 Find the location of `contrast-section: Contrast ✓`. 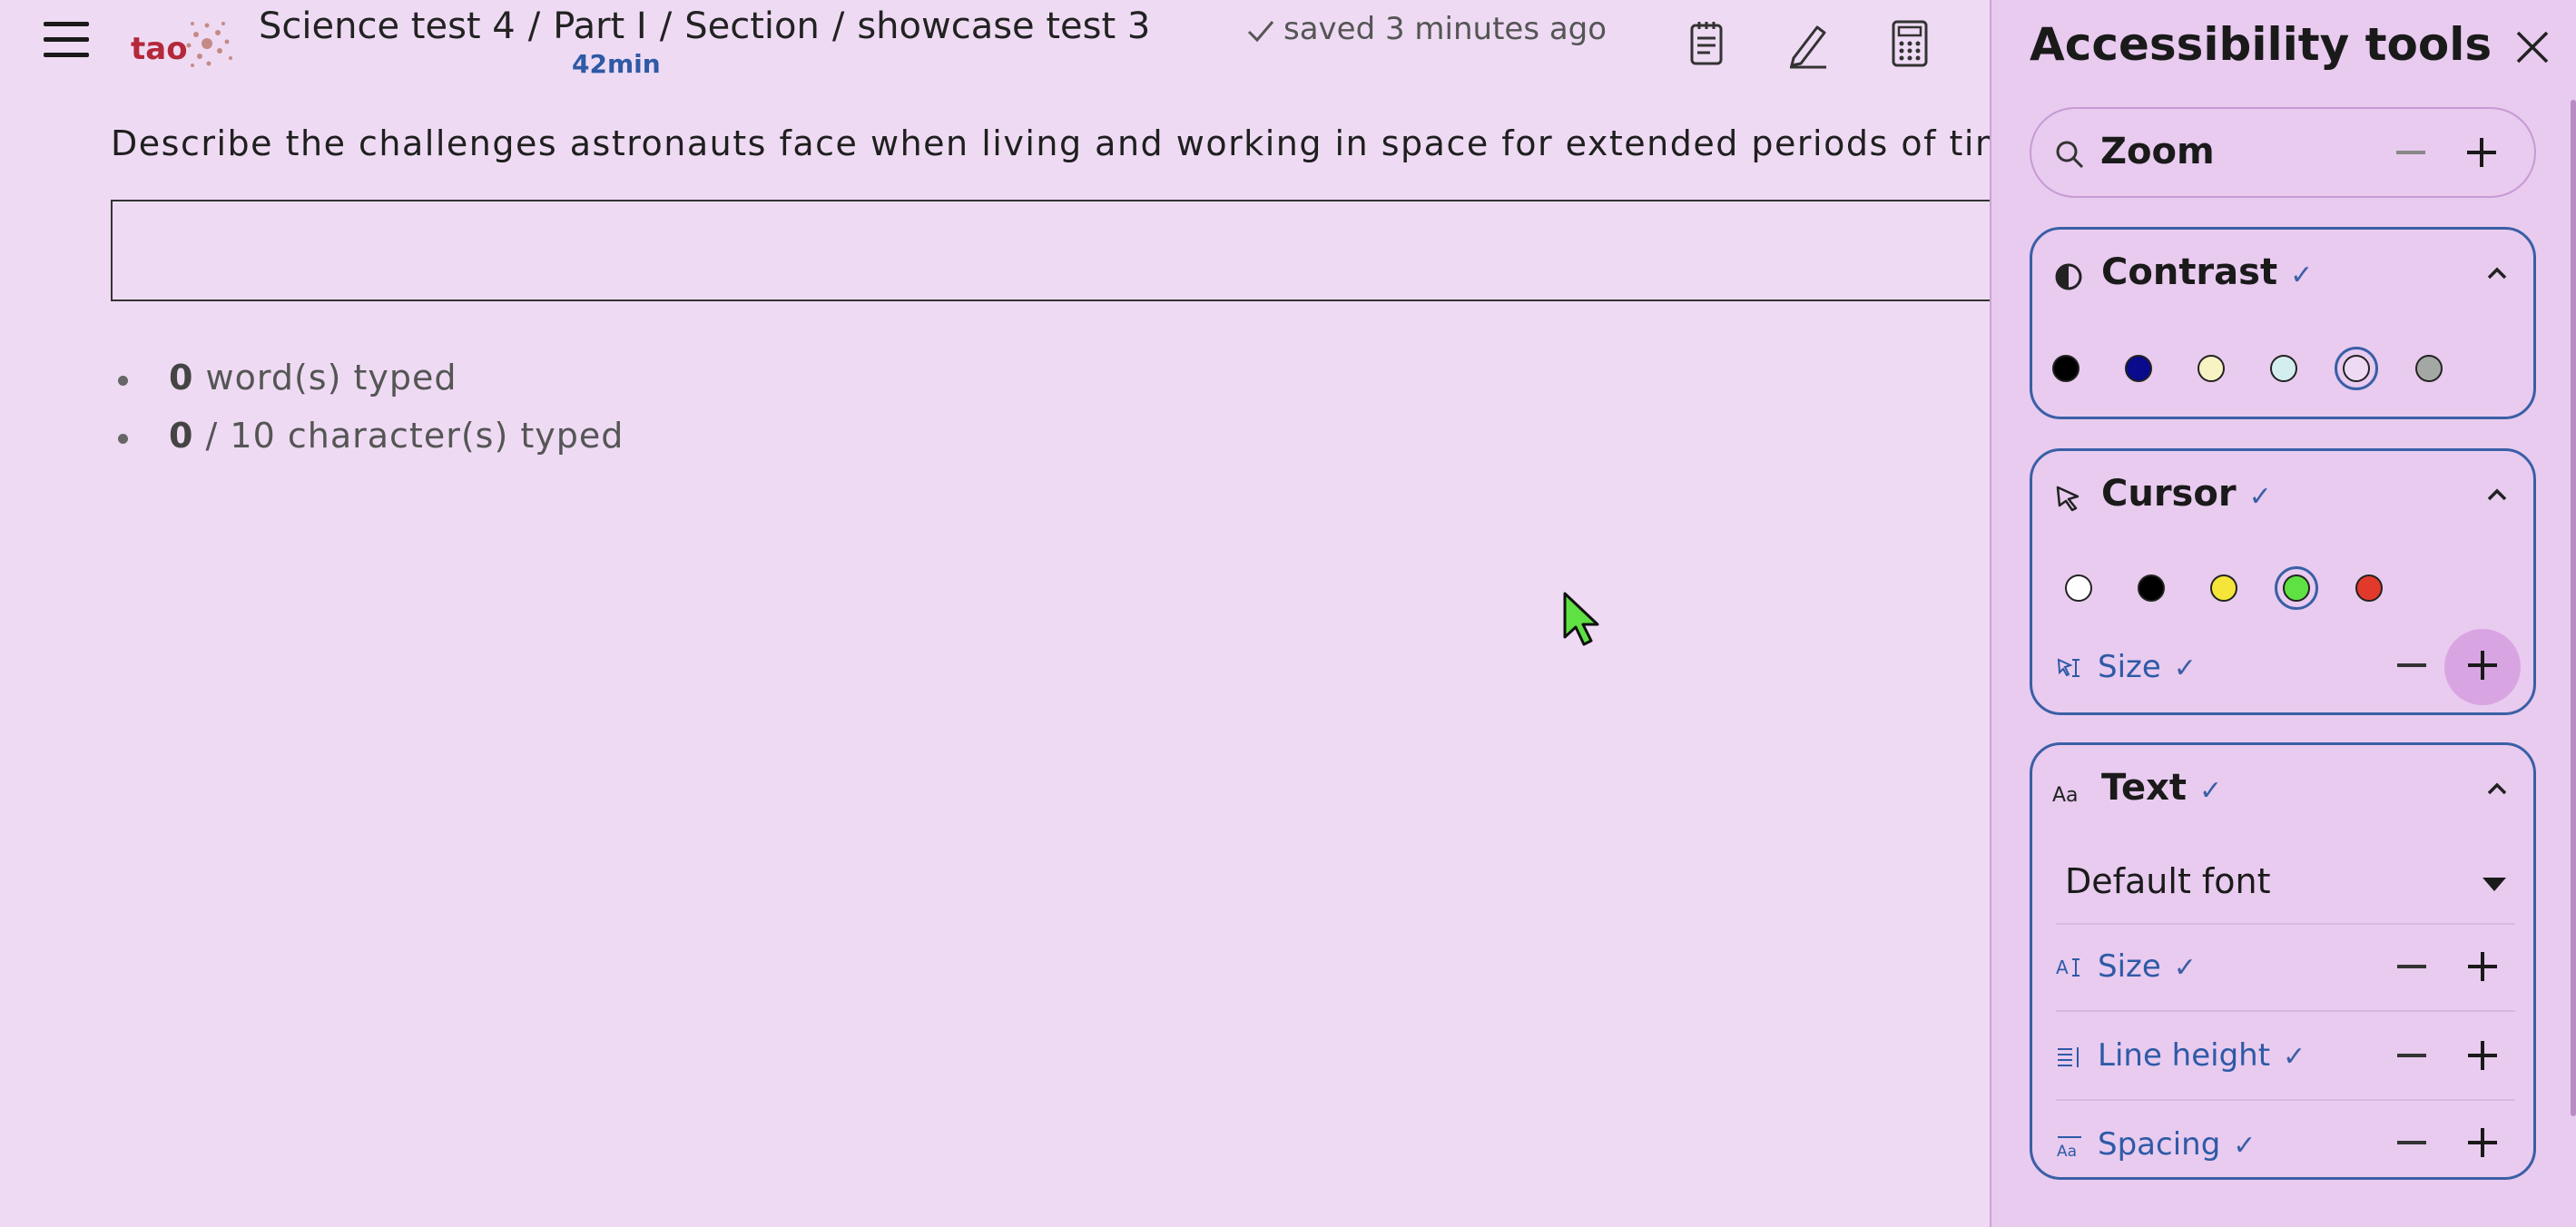

contrast-section: Contrast ✓ is located at coordinates (2283, 323).